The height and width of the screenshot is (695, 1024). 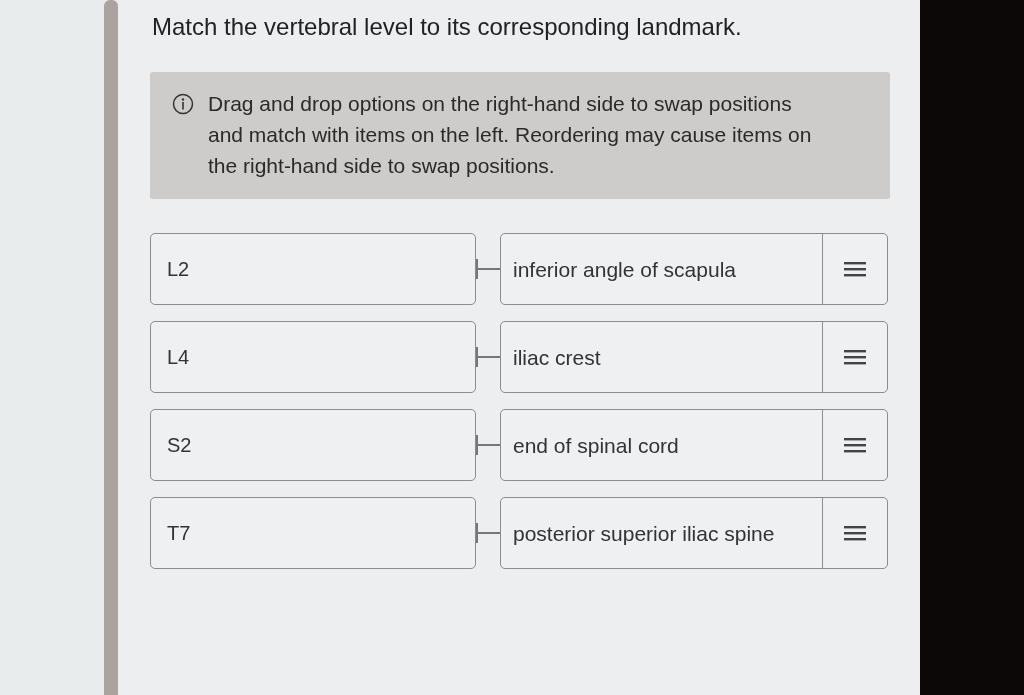 What do you see at coordinates (183, 104) in the screenshot?
I see `info-icon` at bounding box center [183, 104].